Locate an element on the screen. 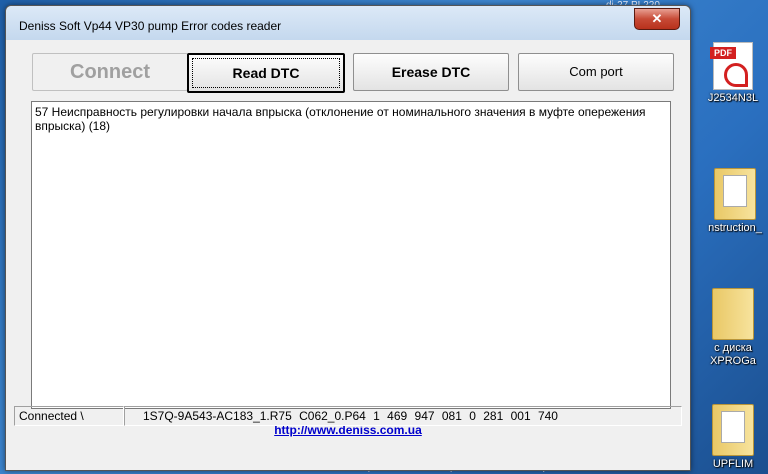 The width and height of the screenshot is (768, 474). connection-status: Connected \ is located at coordinates (69, 416).